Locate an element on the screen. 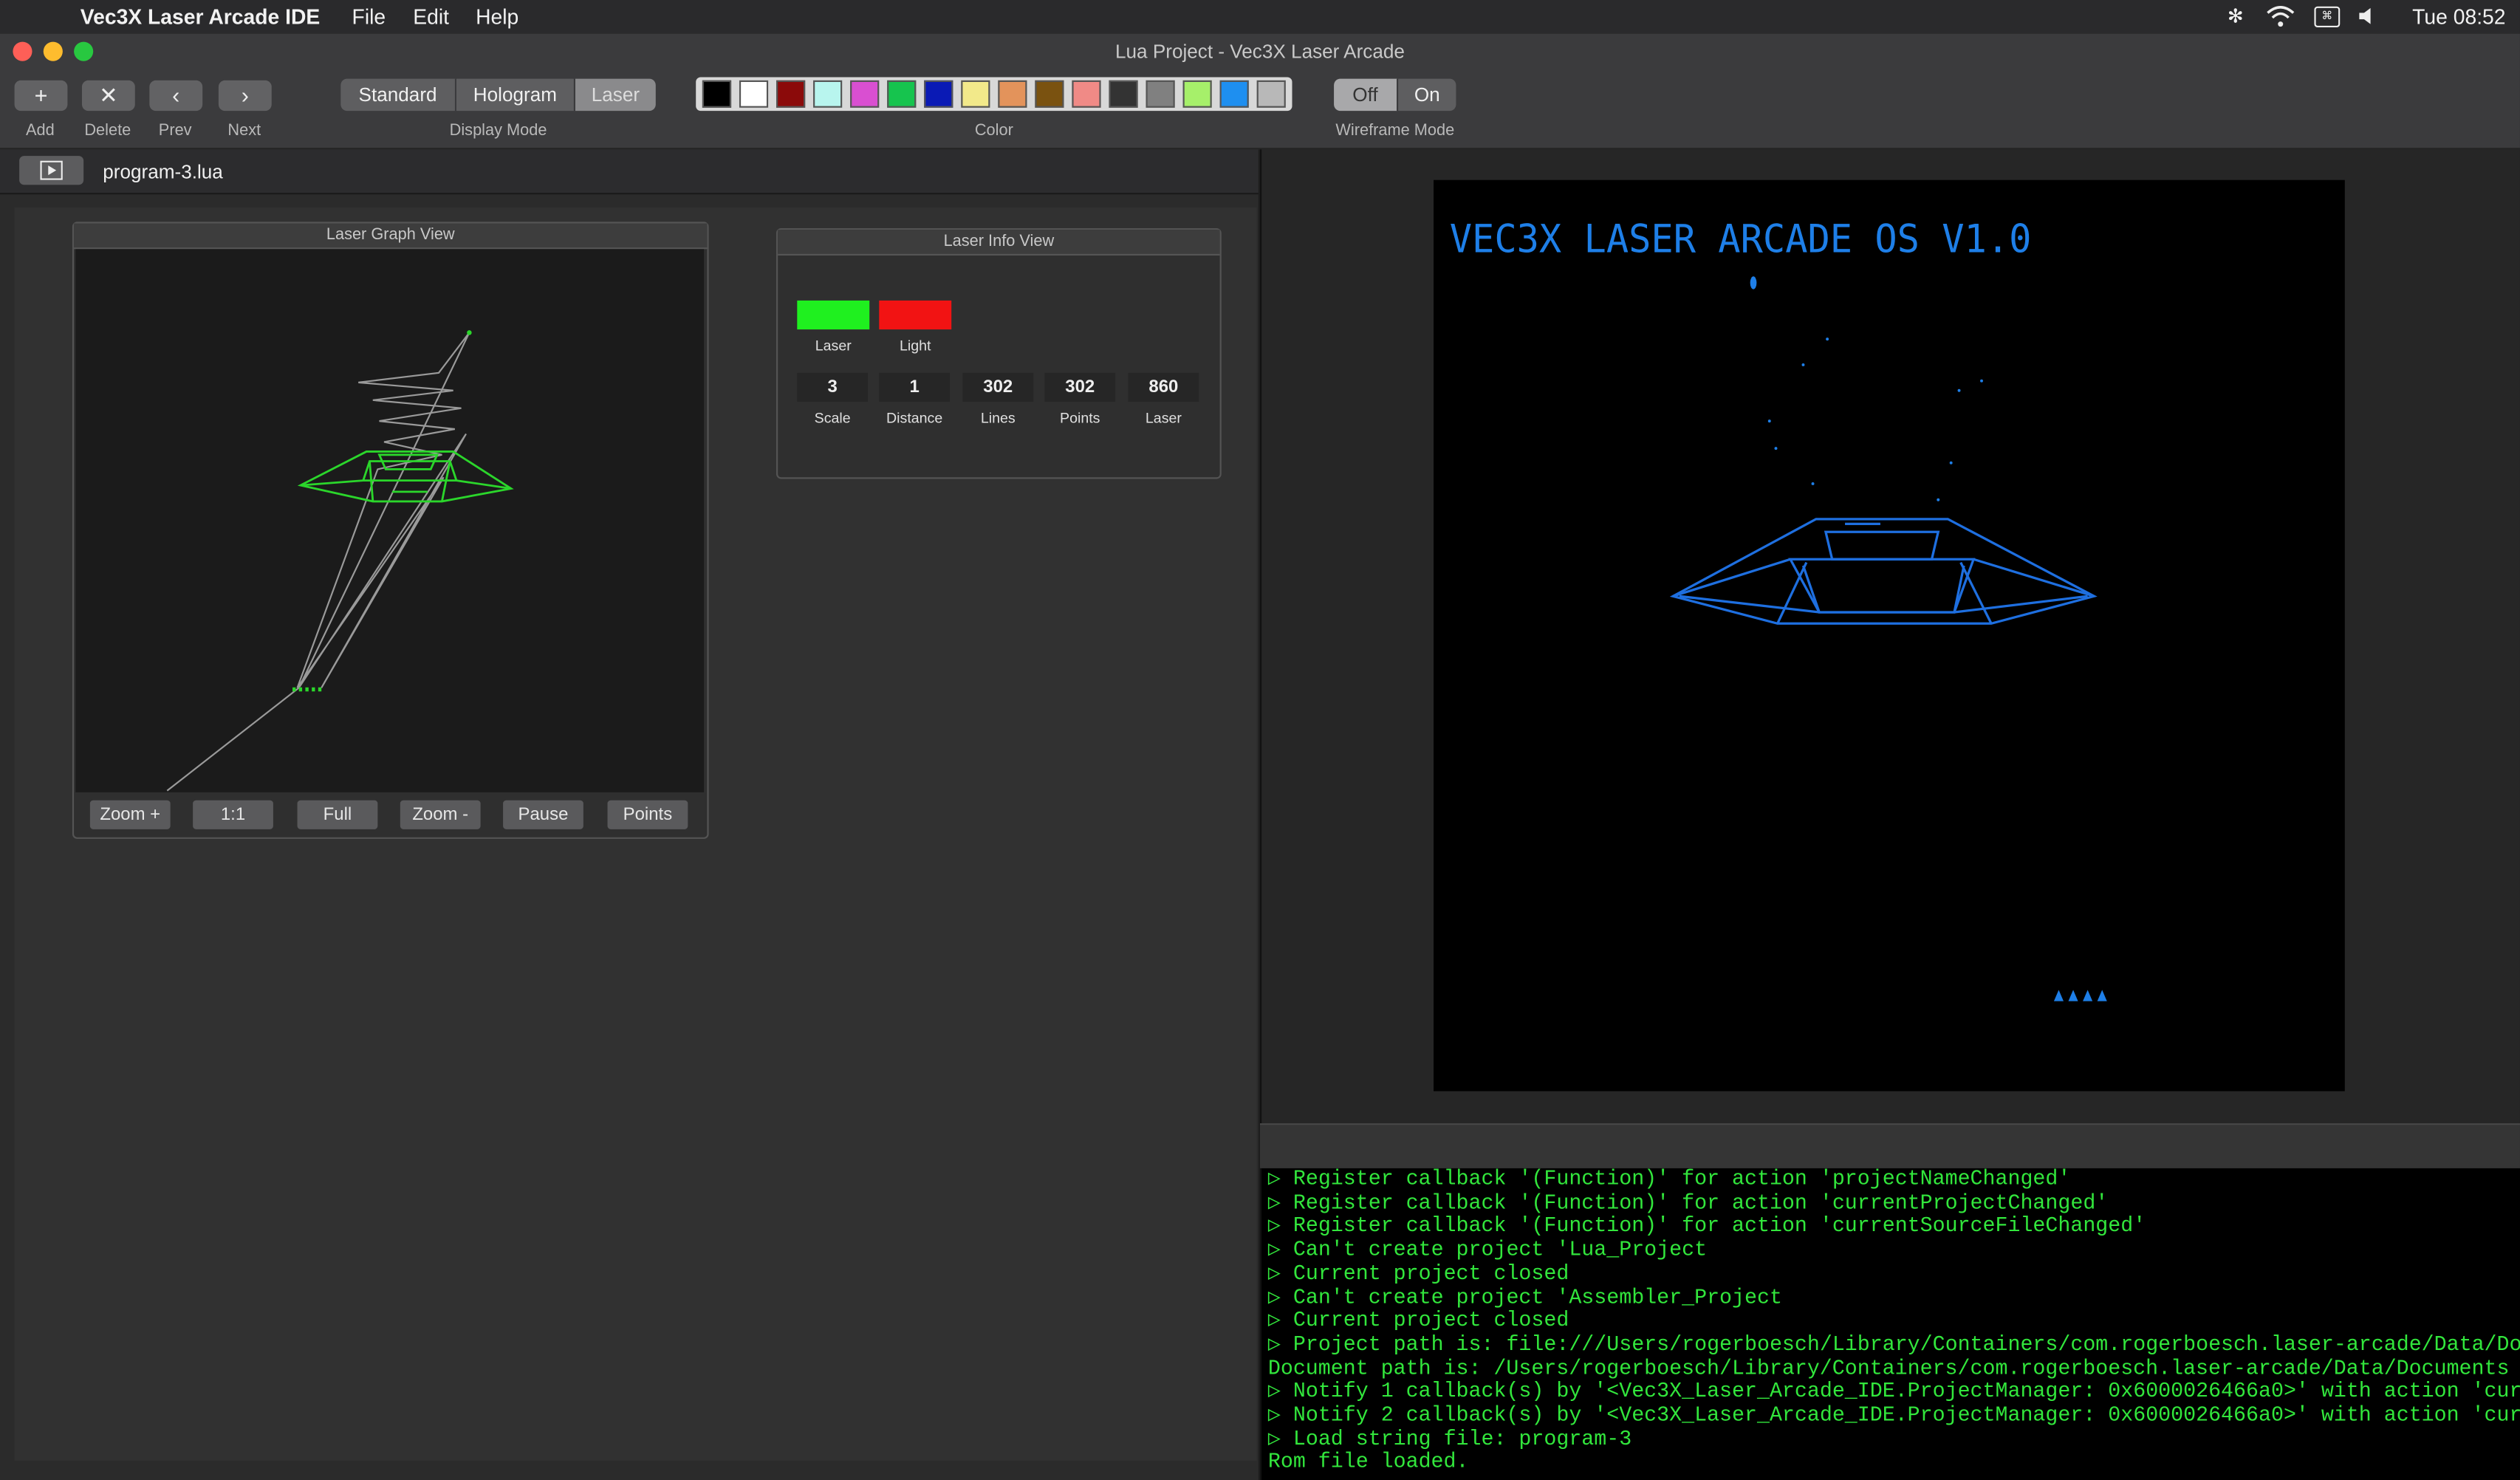 The width and height of the screenshot is (2520, 1480). bluetooth-icon: ✻ is located at coordinates (2236, 16).